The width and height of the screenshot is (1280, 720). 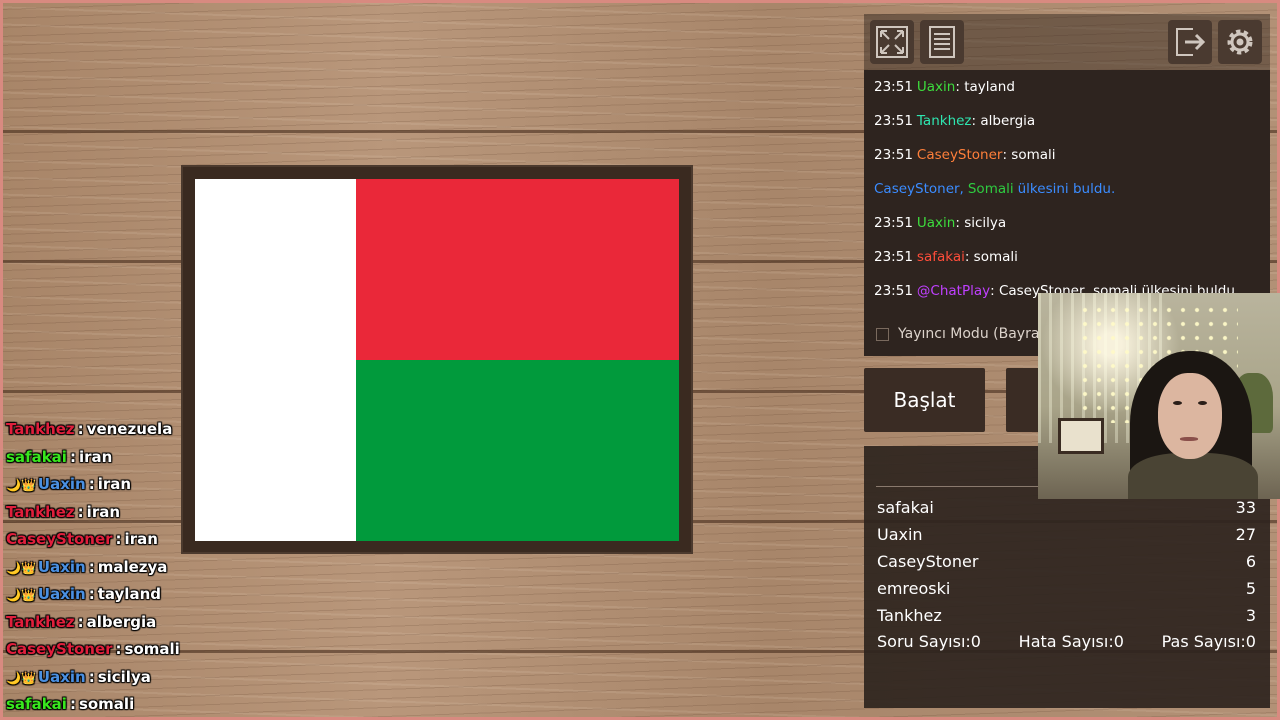 What do you see at coordinates (900, 534) in the screenshot?
I see `player-name: Uaxin` at bounding box center [900, 534].